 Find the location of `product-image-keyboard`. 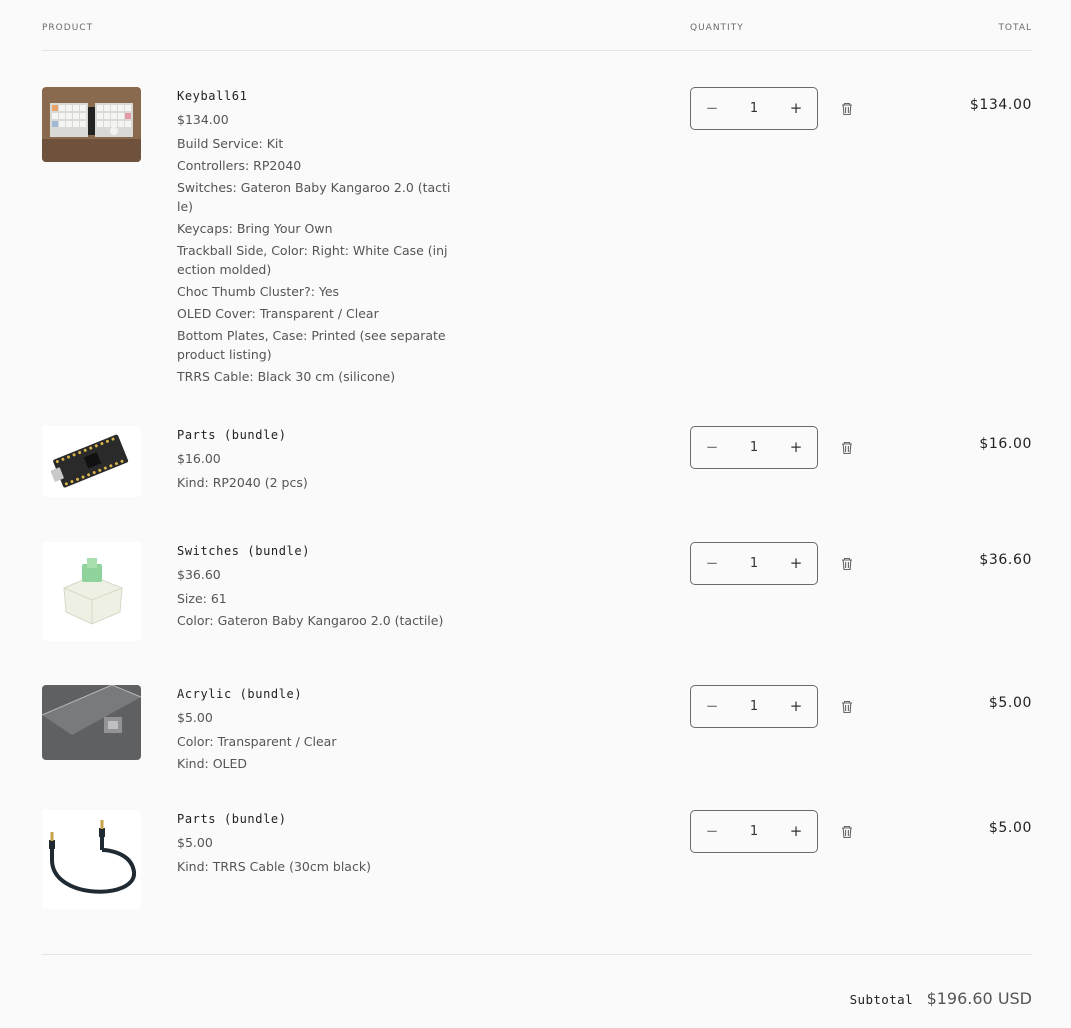

product-image-keyboard is located at coordinates (91, 124).